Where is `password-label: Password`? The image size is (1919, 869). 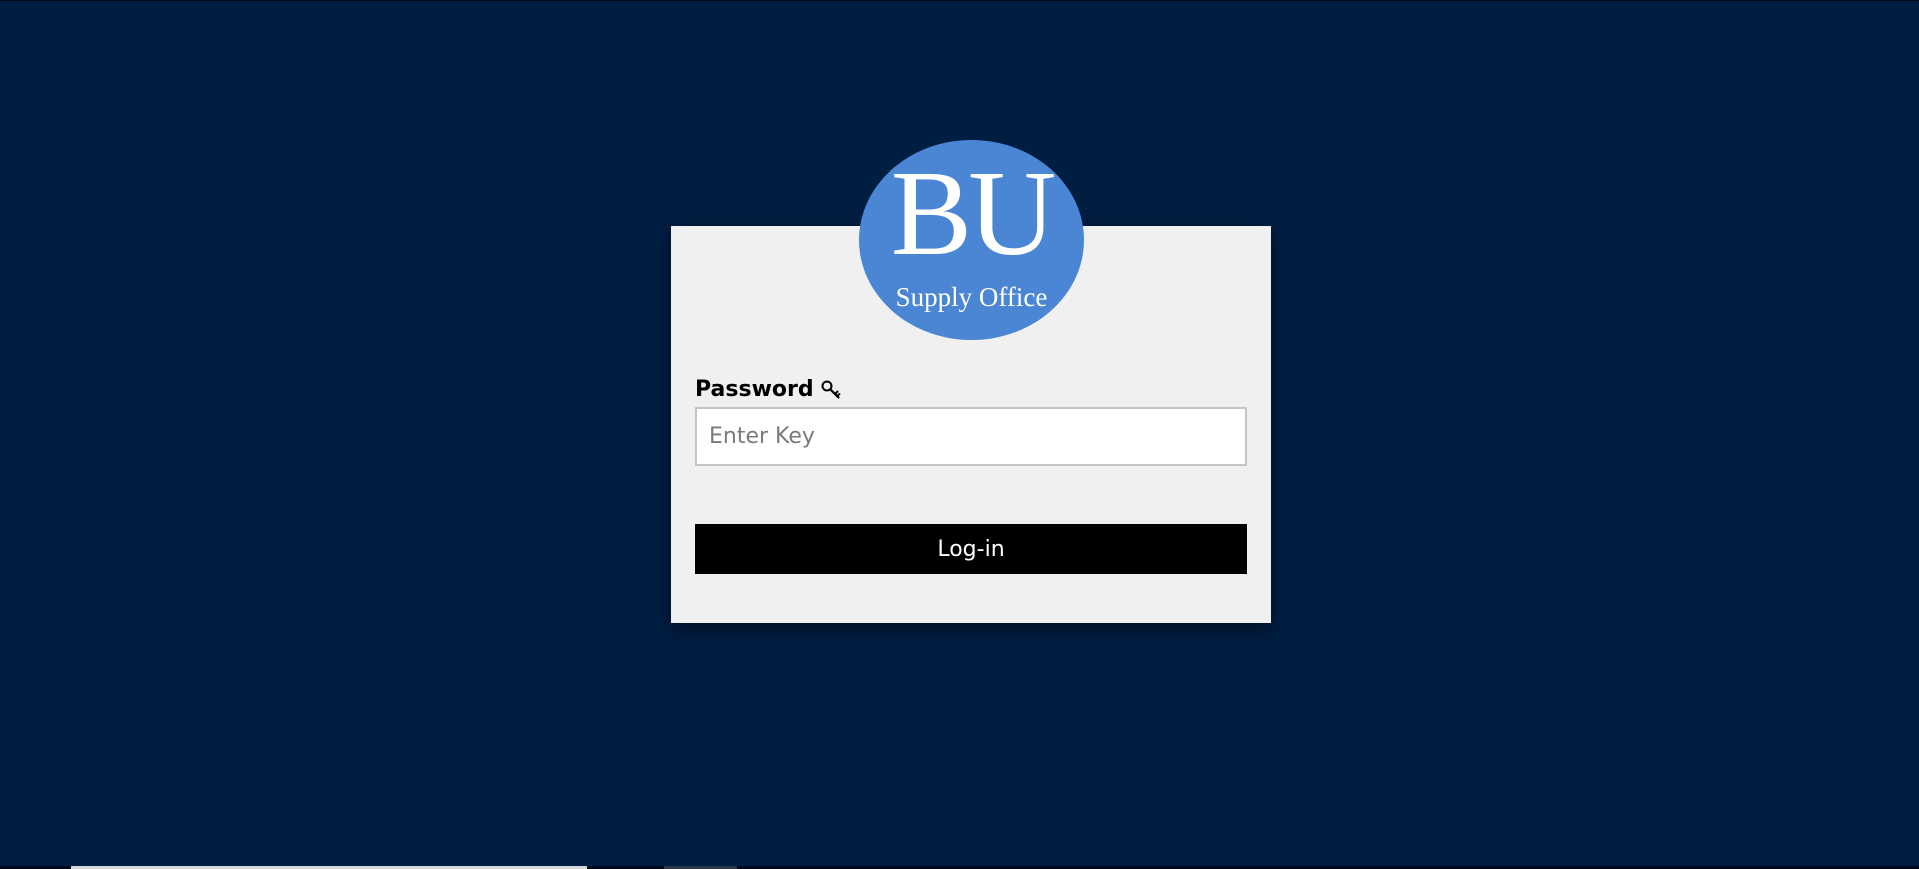 password-label: Password is located at coordinates (768, 390).